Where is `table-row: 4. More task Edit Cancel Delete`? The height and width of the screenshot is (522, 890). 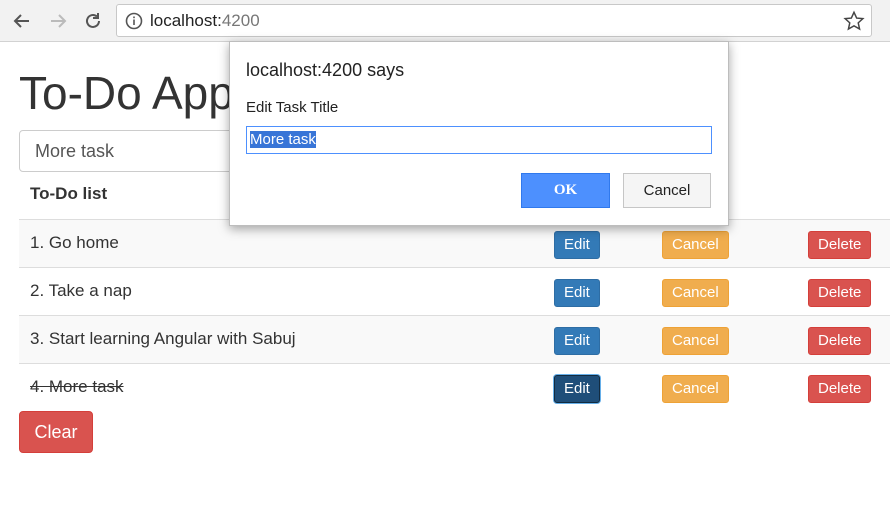
table-row: 4. More task Edit Cancel Delete is located at coordinates (454, 387).